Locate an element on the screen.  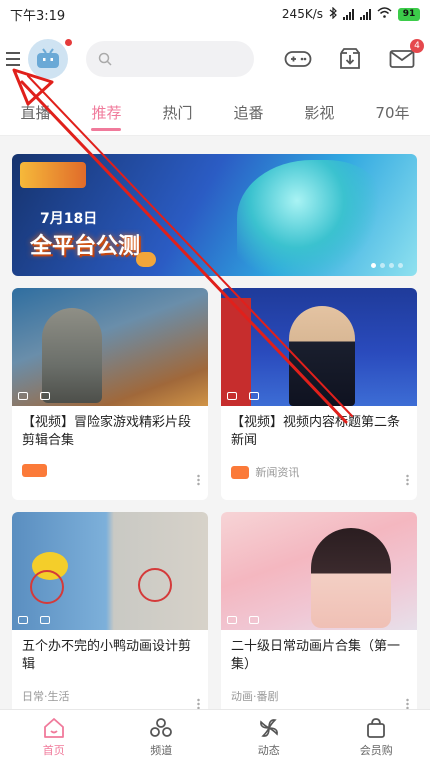
video-title: 五个办不完的小鸭动画设计剪辑 is located at coordinates (107, 655).